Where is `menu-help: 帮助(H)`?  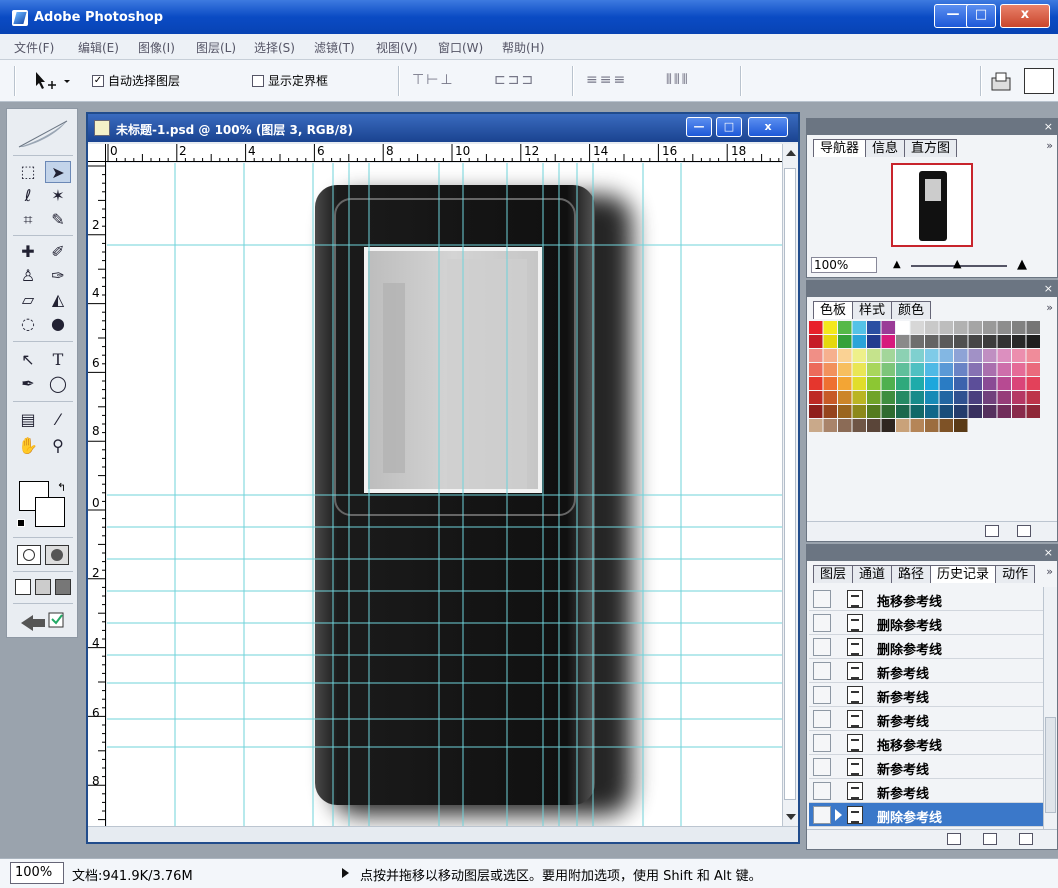 menu-help: 帮助(H) is located at coordinates (523, 47).